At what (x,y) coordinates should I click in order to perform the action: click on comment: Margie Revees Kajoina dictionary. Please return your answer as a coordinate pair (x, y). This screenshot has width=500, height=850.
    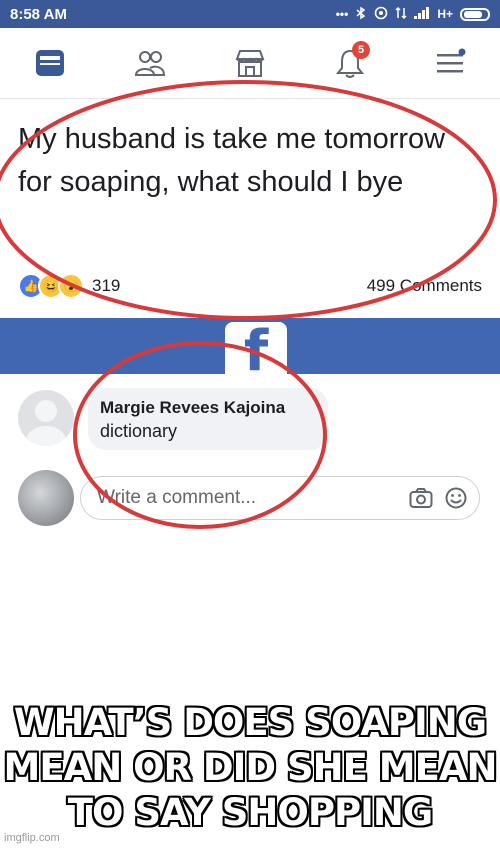
    Looking at the image, I should click on (249, 420).